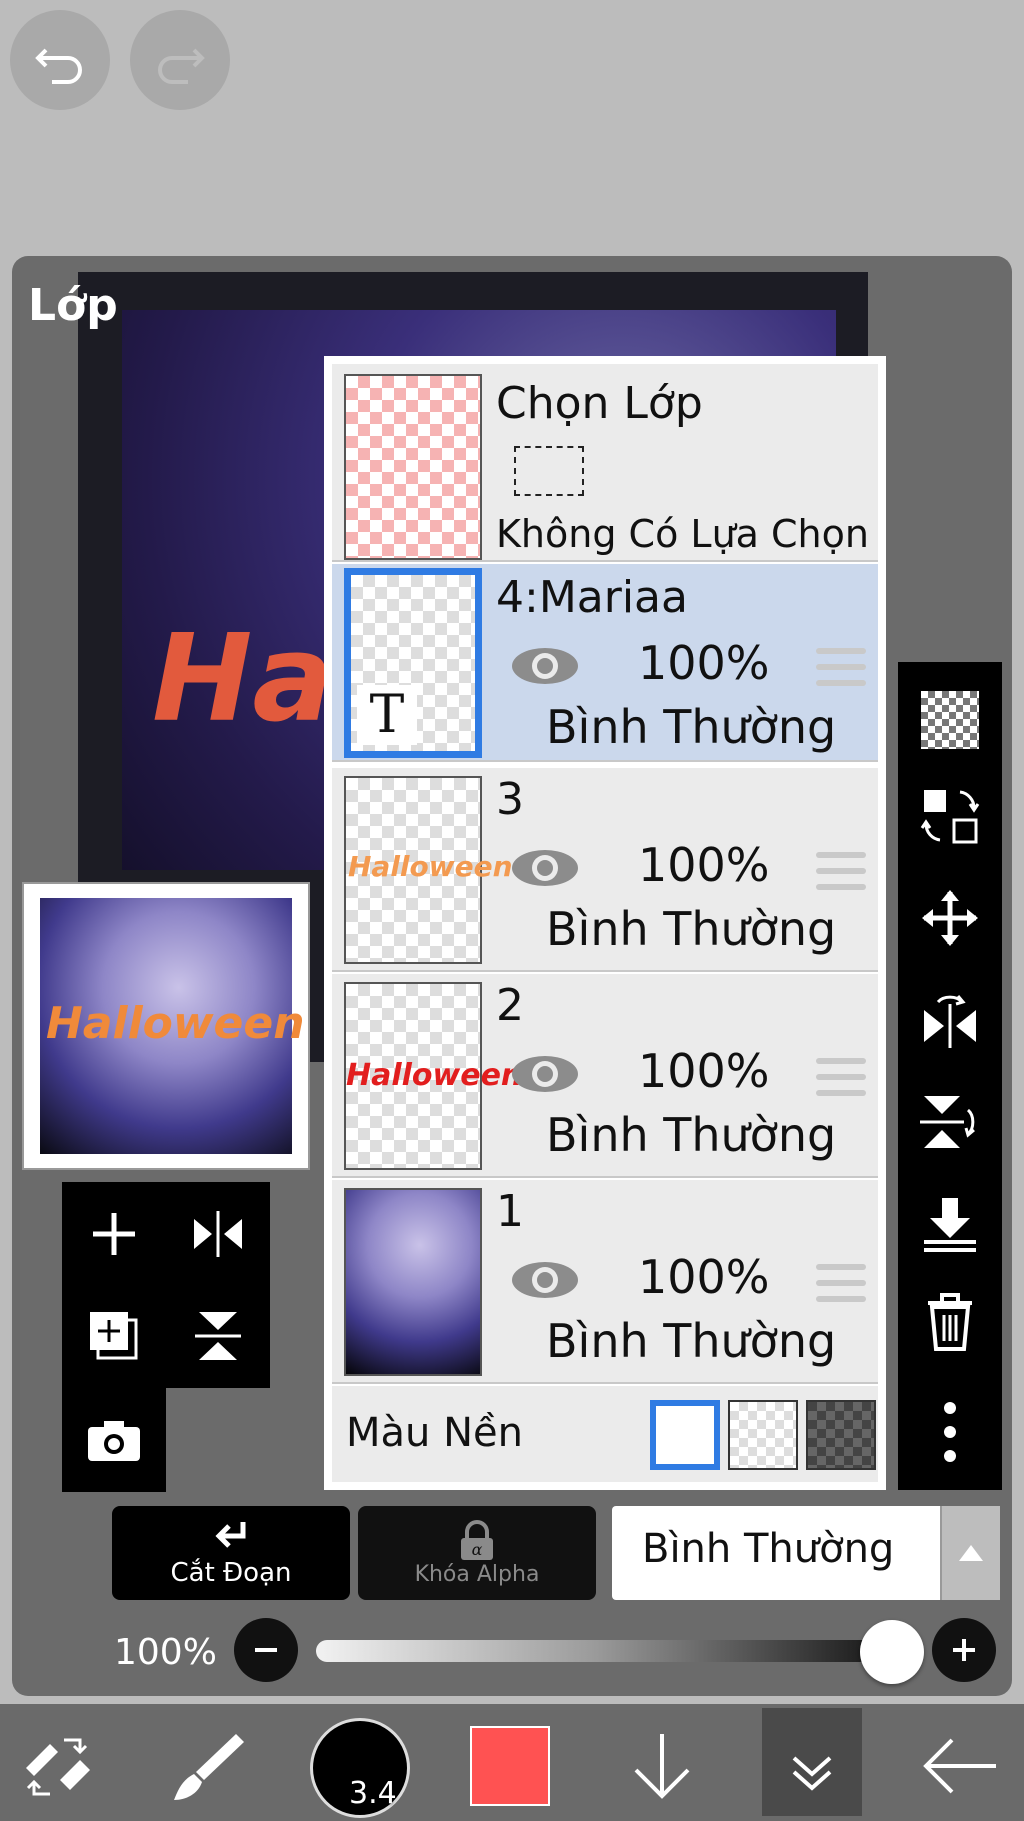  What do you see at coordinates (387, 715) in the screenshot?
I see `text-layer-icon: T` at bounding box center [387, 715].